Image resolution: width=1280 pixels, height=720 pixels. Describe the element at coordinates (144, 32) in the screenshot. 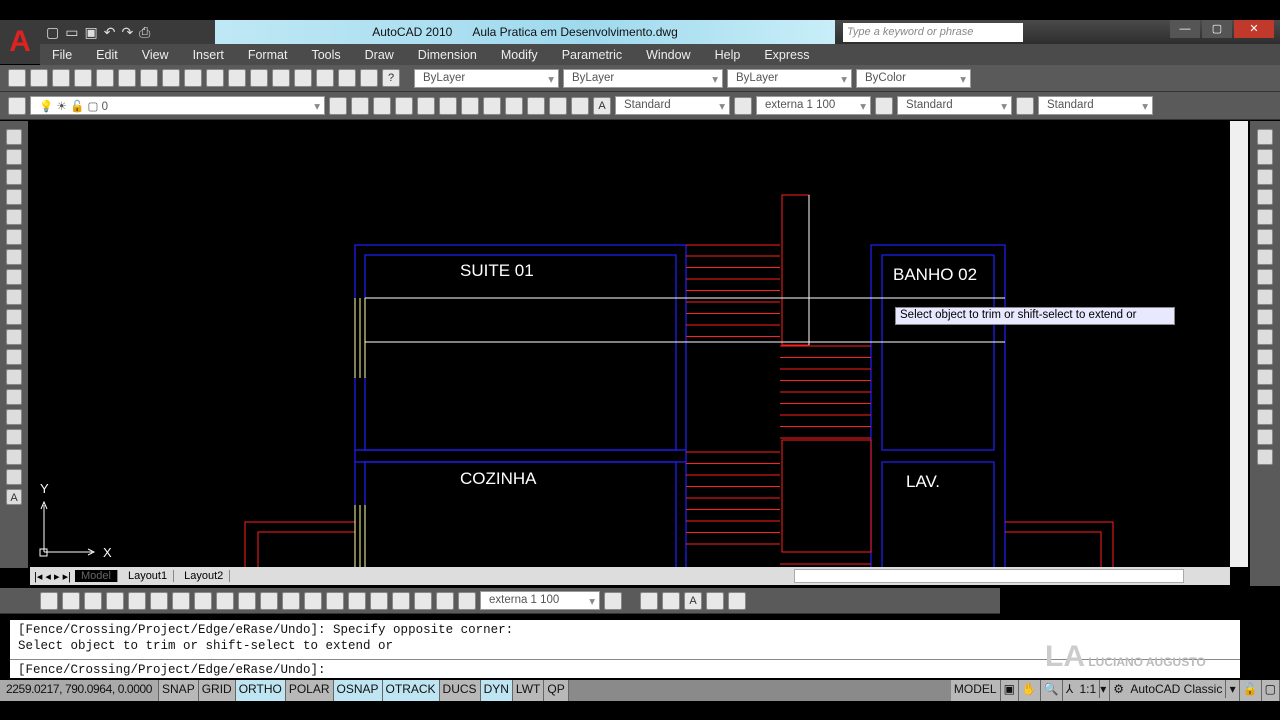

I see `plot-icon: ⎙` at that location.